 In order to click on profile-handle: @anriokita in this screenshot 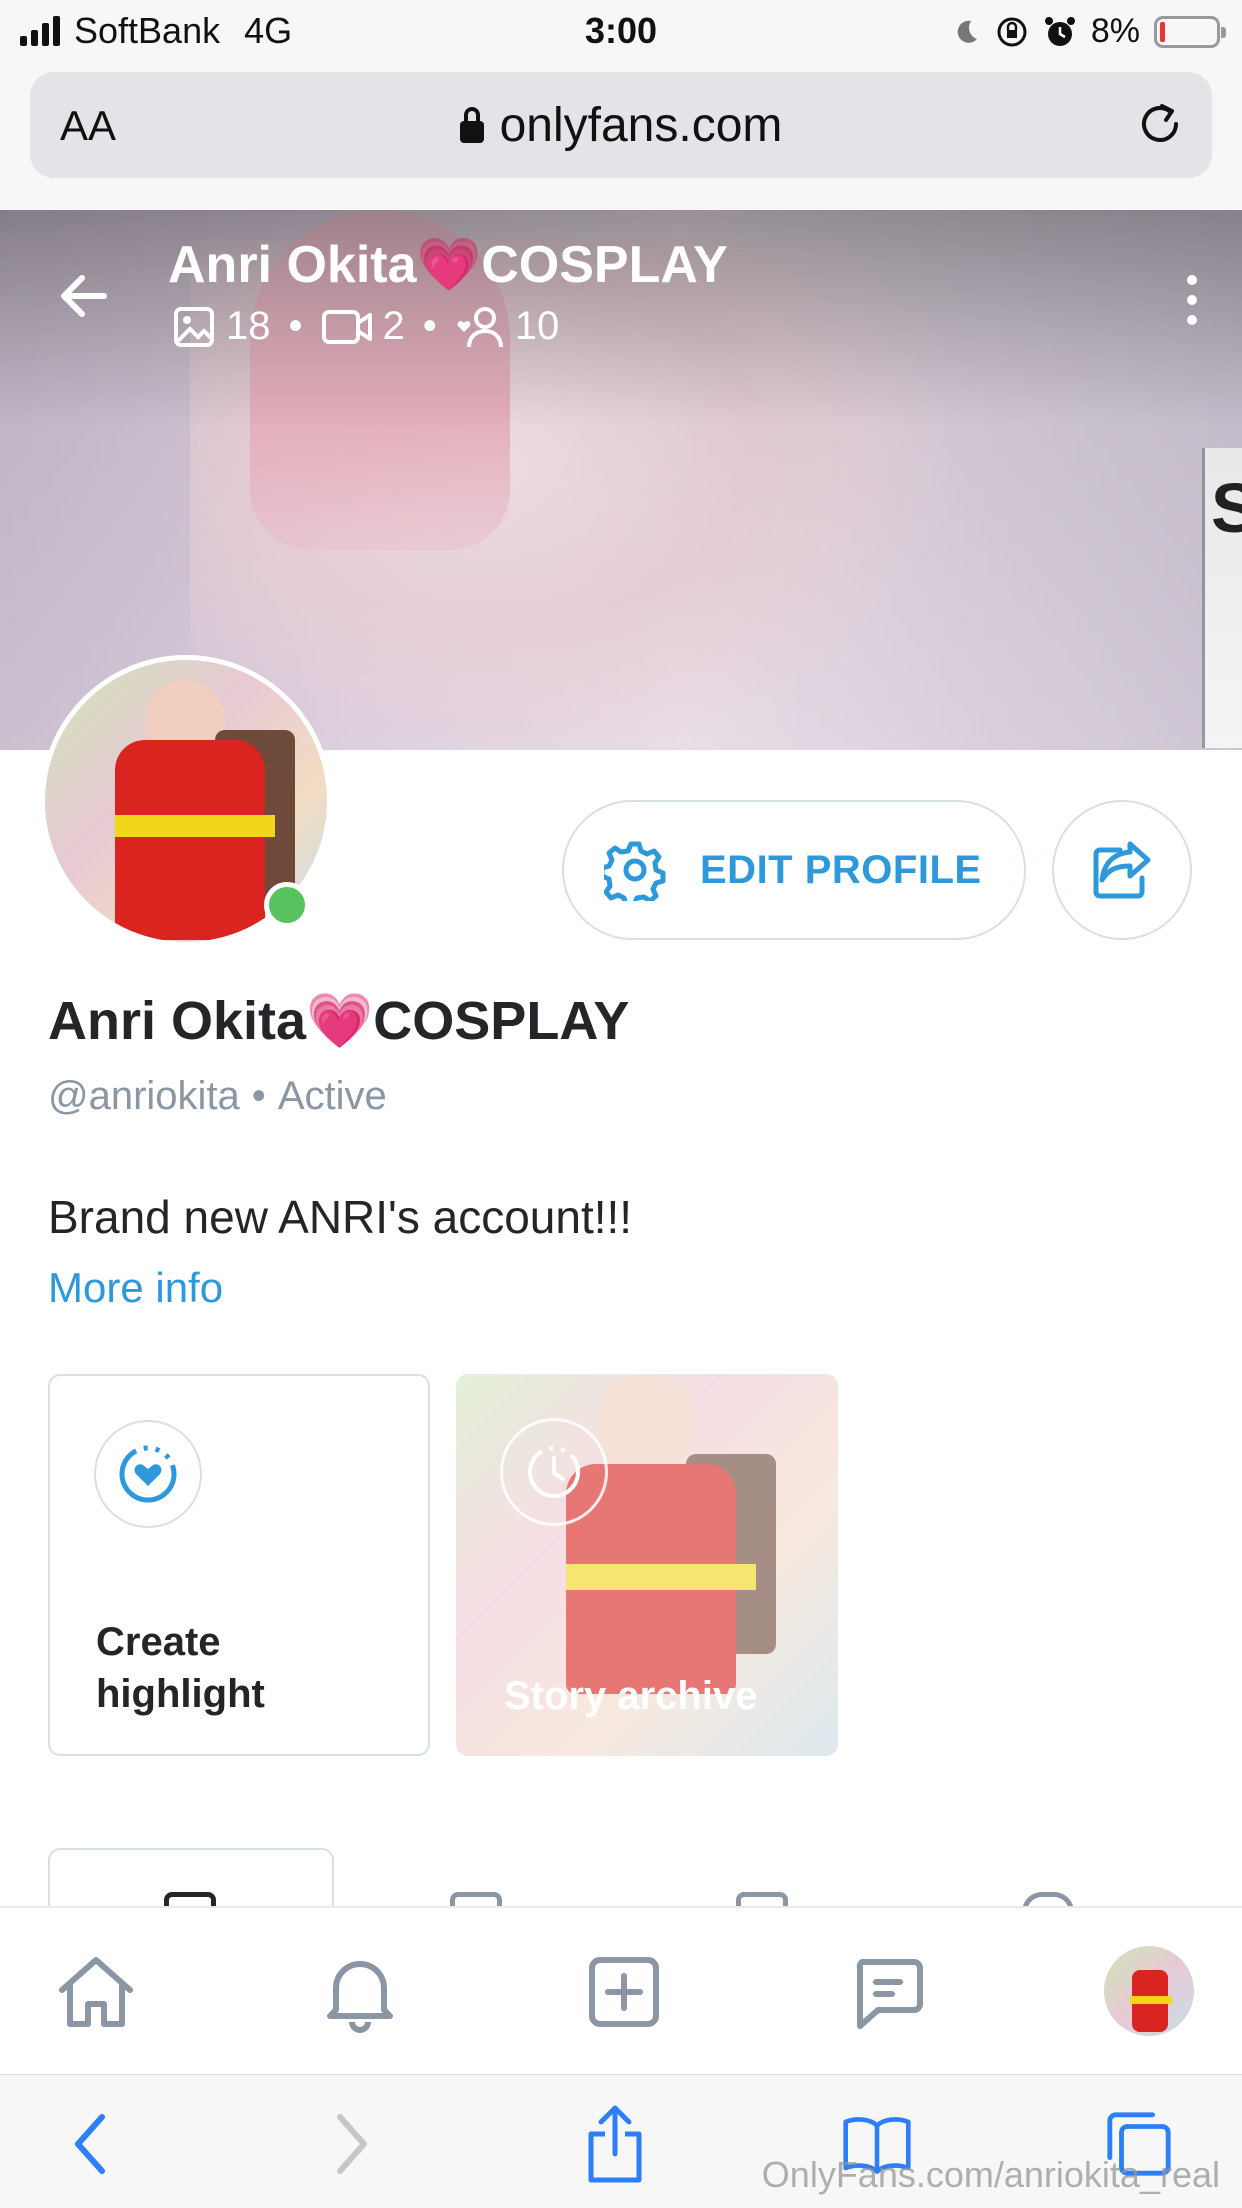, I will do `click(144, 1096)`.